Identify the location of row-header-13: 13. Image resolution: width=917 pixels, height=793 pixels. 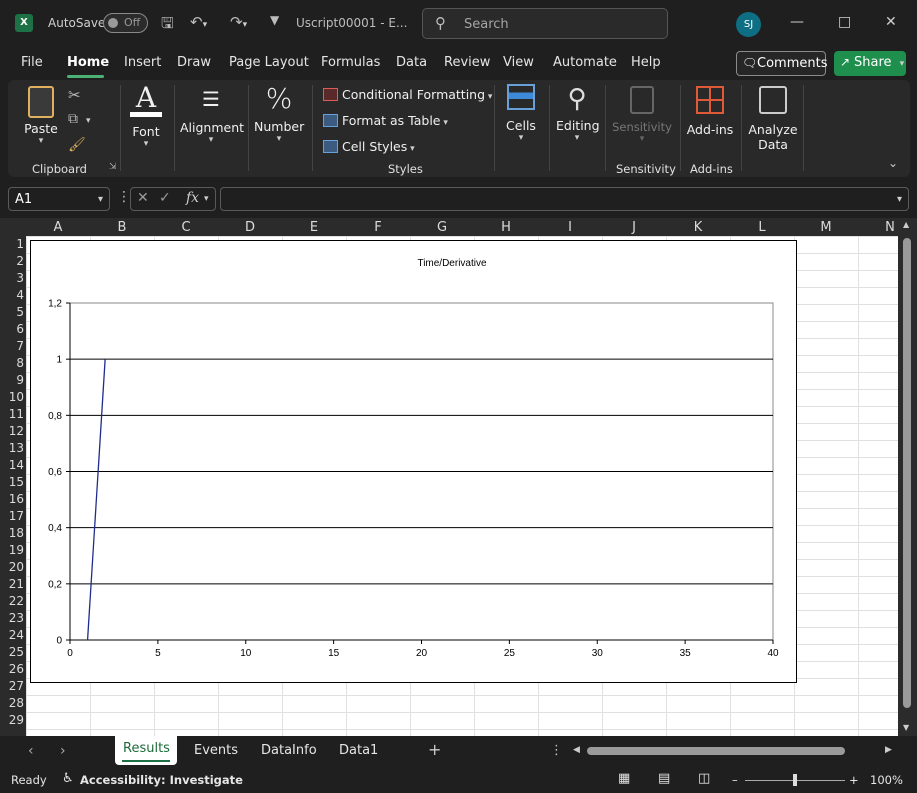
(12, 448).